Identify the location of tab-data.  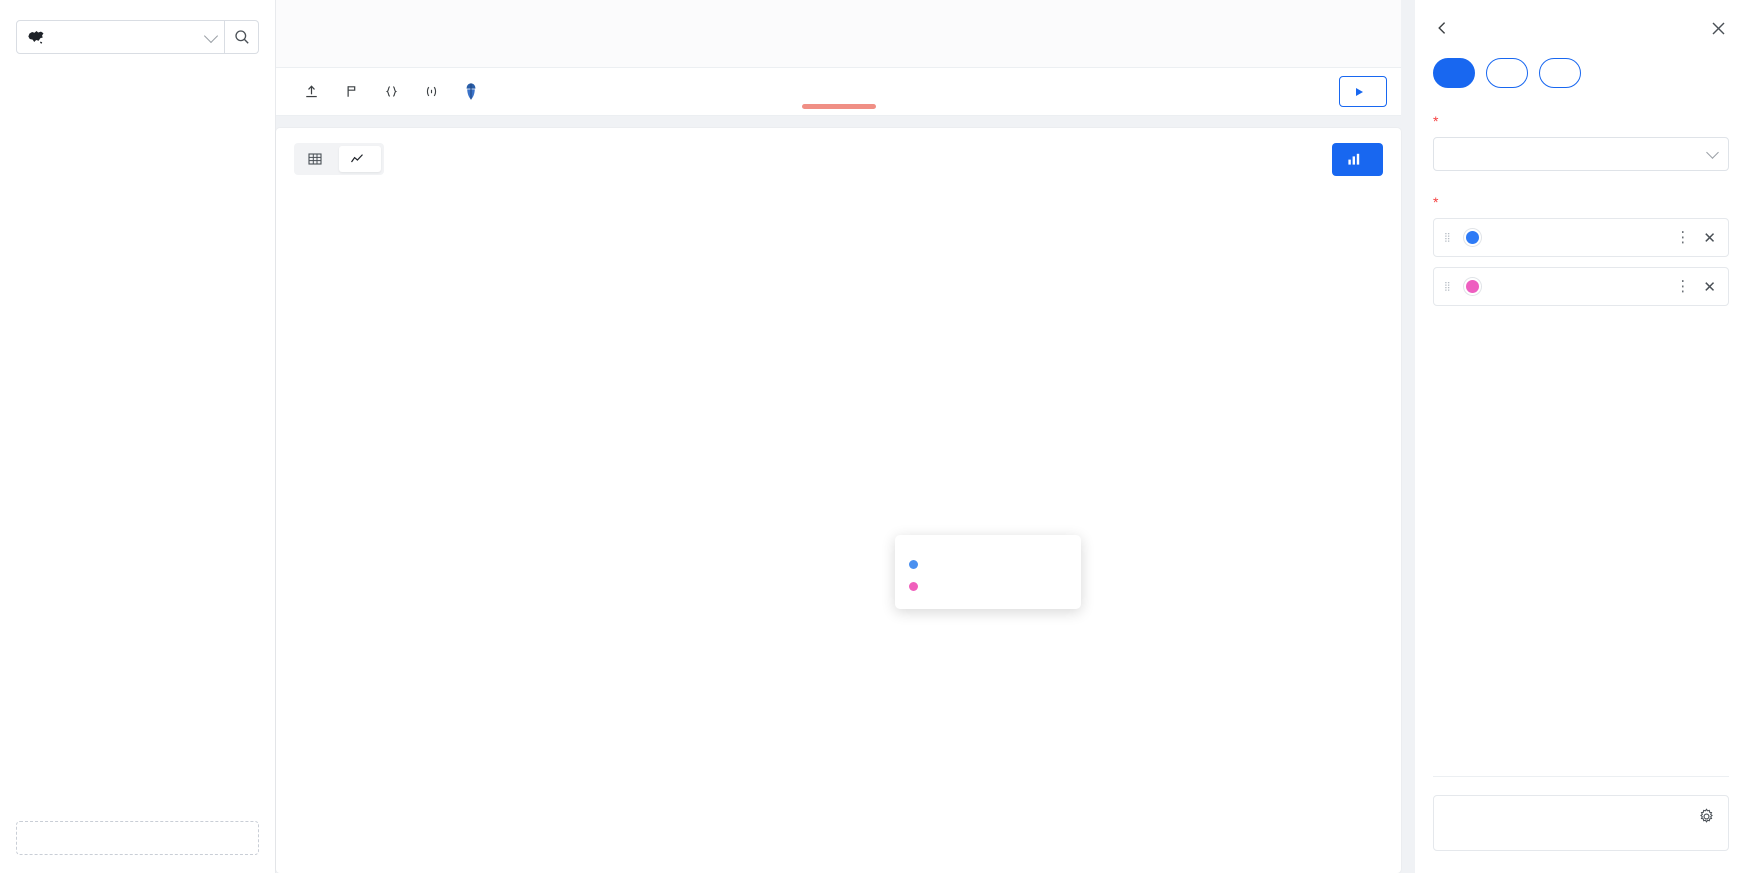
(1454, 73).